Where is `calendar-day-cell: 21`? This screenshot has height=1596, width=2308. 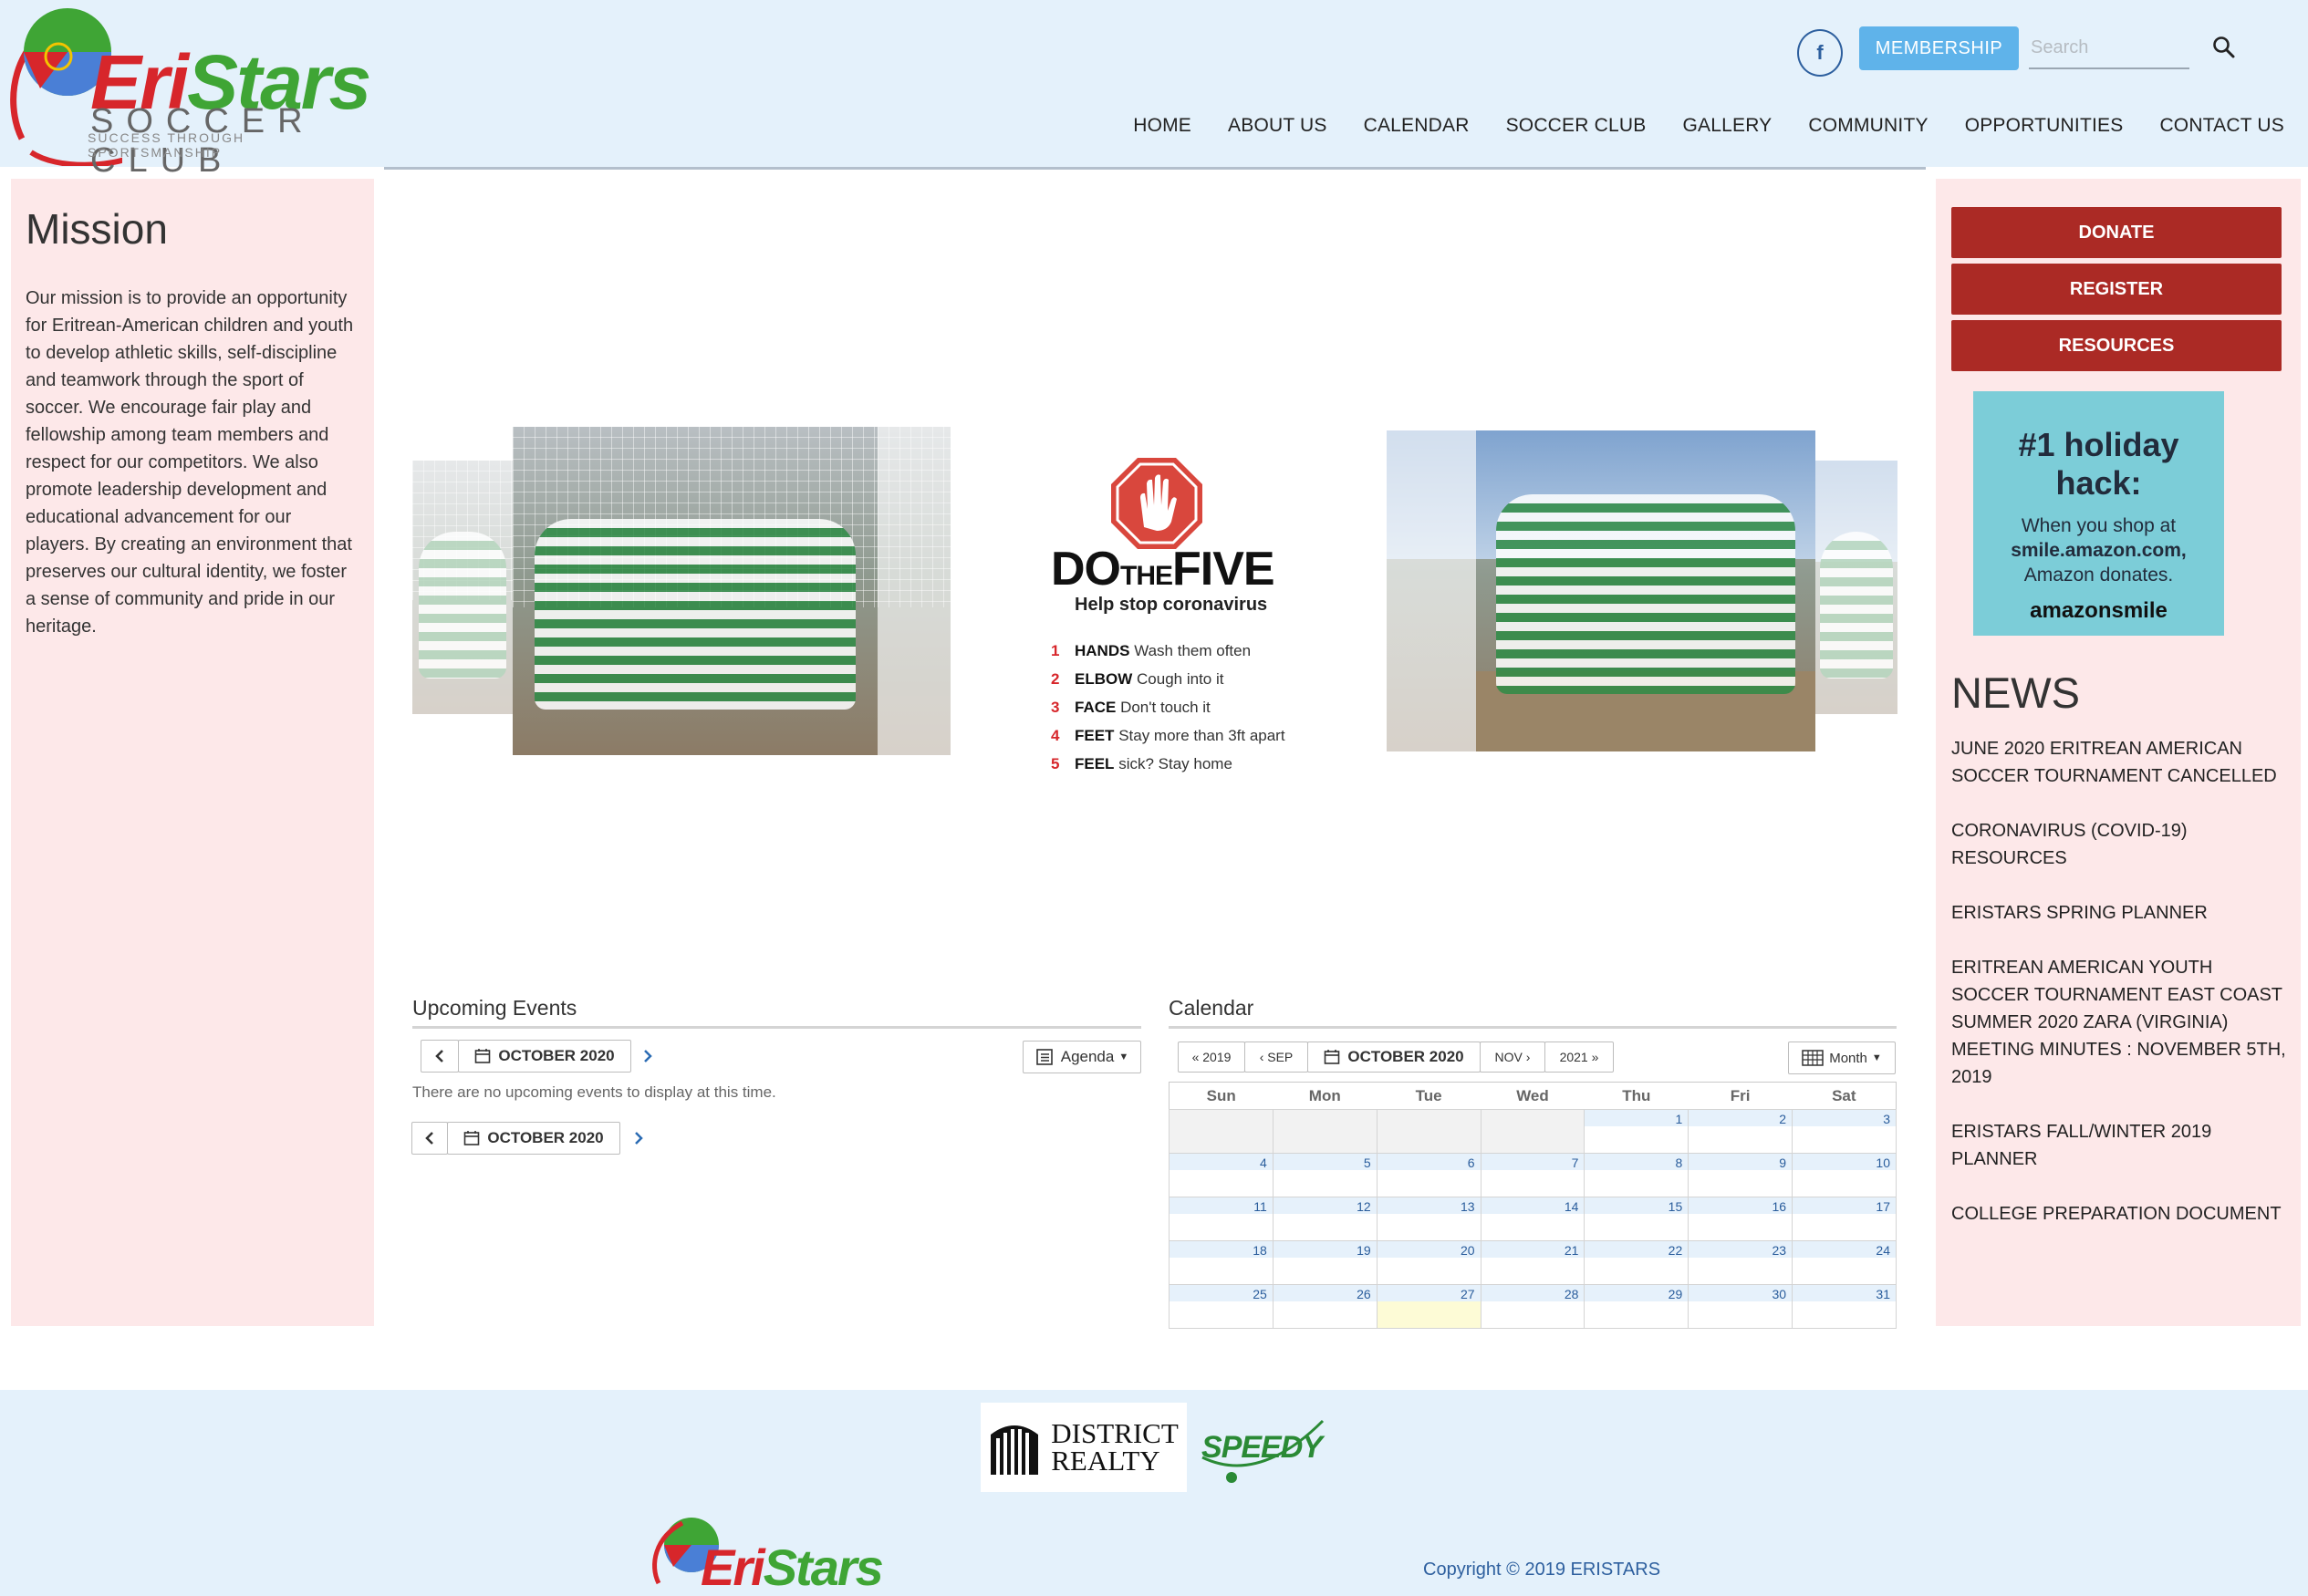 calendar-day-cell: 21 is located at coordinates (1532, 1263).